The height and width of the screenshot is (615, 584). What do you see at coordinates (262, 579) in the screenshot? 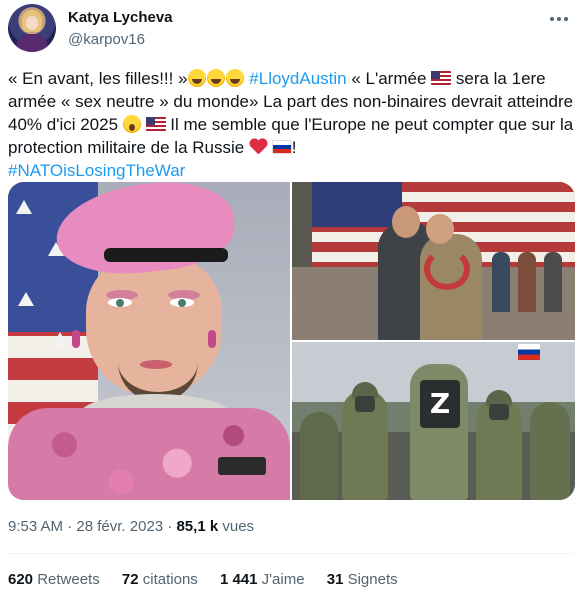
I see `likes-stat: 1 441 J'aime` at bounding box center [262, 579].